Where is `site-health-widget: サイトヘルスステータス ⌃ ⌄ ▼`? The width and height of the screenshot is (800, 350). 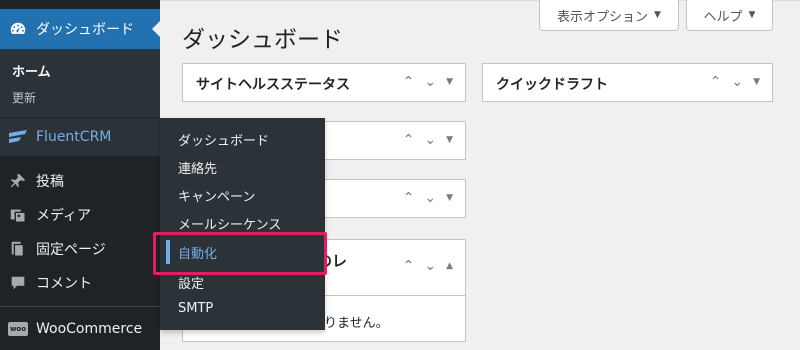
site-health-widget: サイトヘルスステータス ⌃ ⌄ ▼ is located at coordinates (324, 82).